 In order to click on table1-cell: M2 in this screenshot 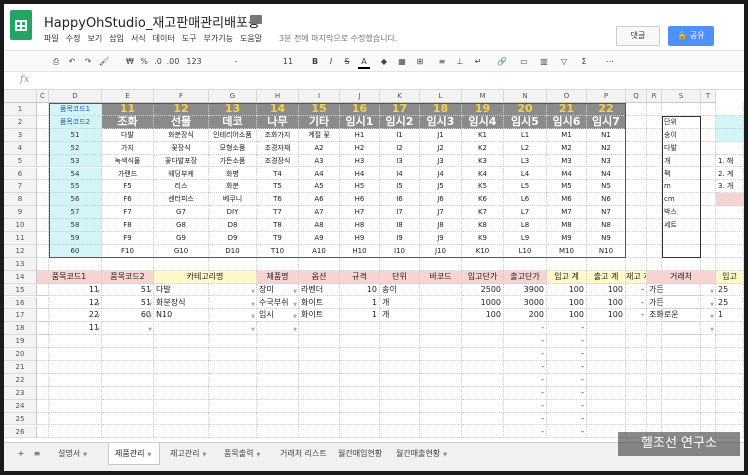, I will do `click(567, 148)`.